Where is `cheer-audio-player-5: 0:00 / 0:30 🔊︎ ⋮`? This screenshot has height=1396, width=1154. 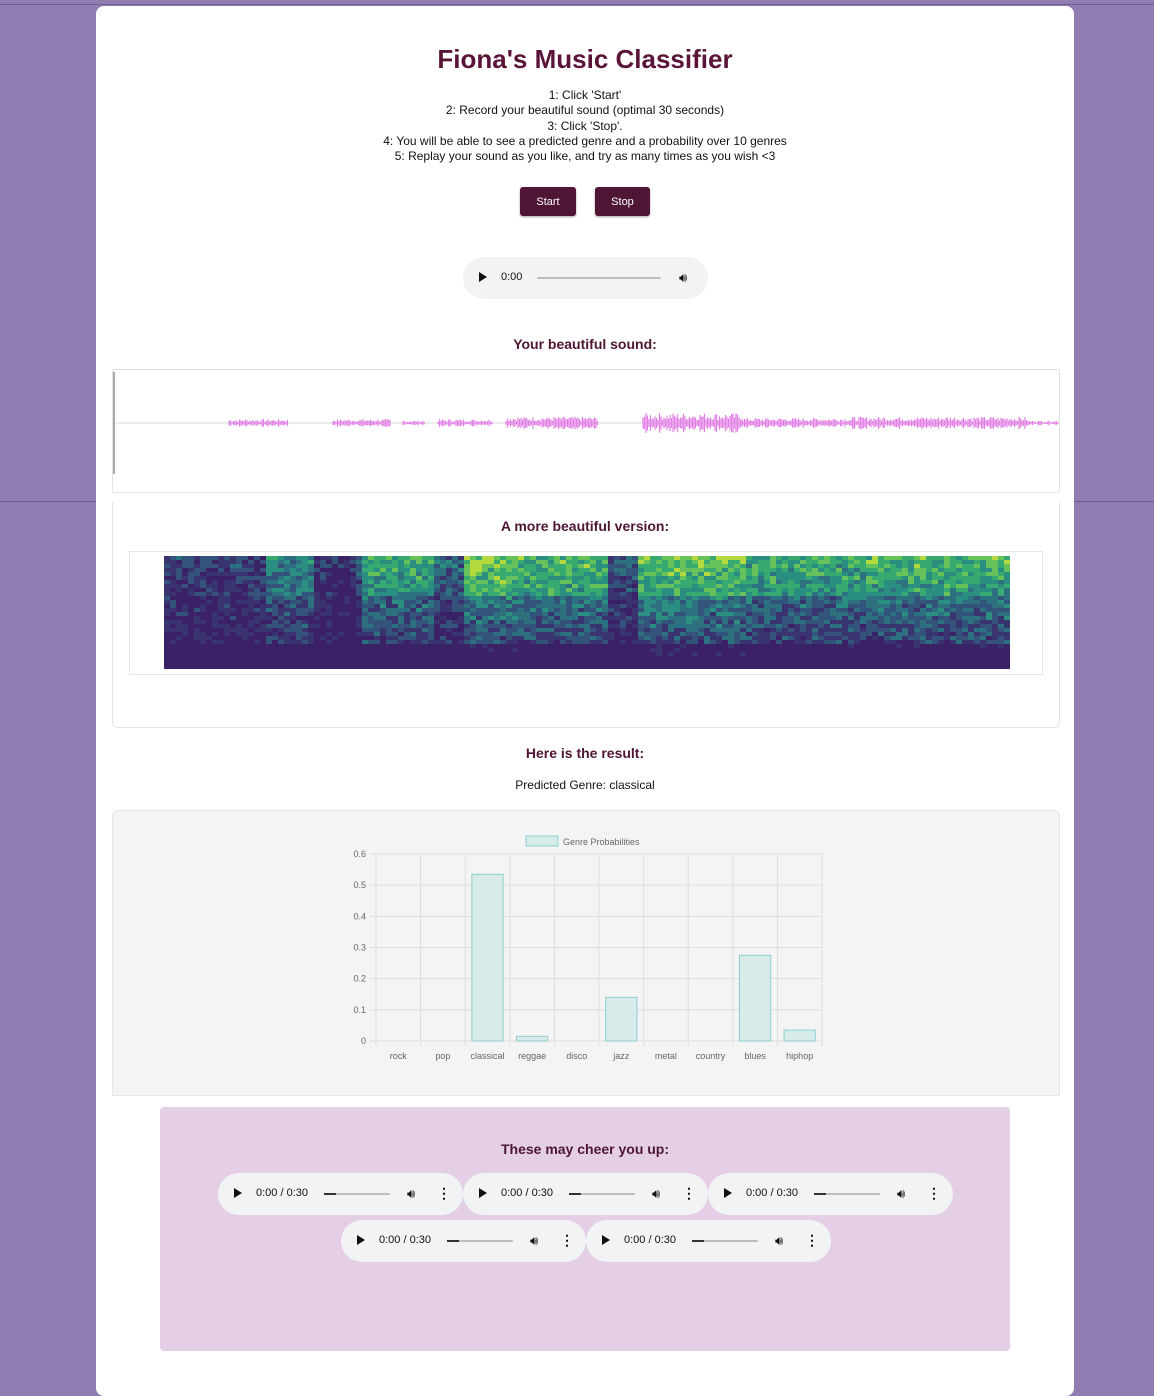
cheer-audio-player-5: 0:00 / 0:30 🔊︎ ⋮ is located at coordinates (708, 1241).